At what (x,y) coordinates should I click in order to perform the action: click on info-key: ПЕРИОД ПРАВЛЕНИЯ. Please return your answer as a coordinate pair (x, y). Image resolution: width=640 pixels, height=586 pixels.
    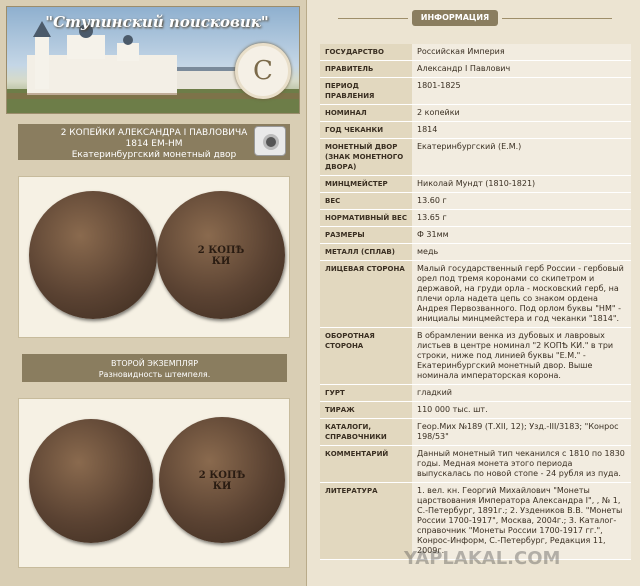
    Looking at the image, I should click on (366, 91).